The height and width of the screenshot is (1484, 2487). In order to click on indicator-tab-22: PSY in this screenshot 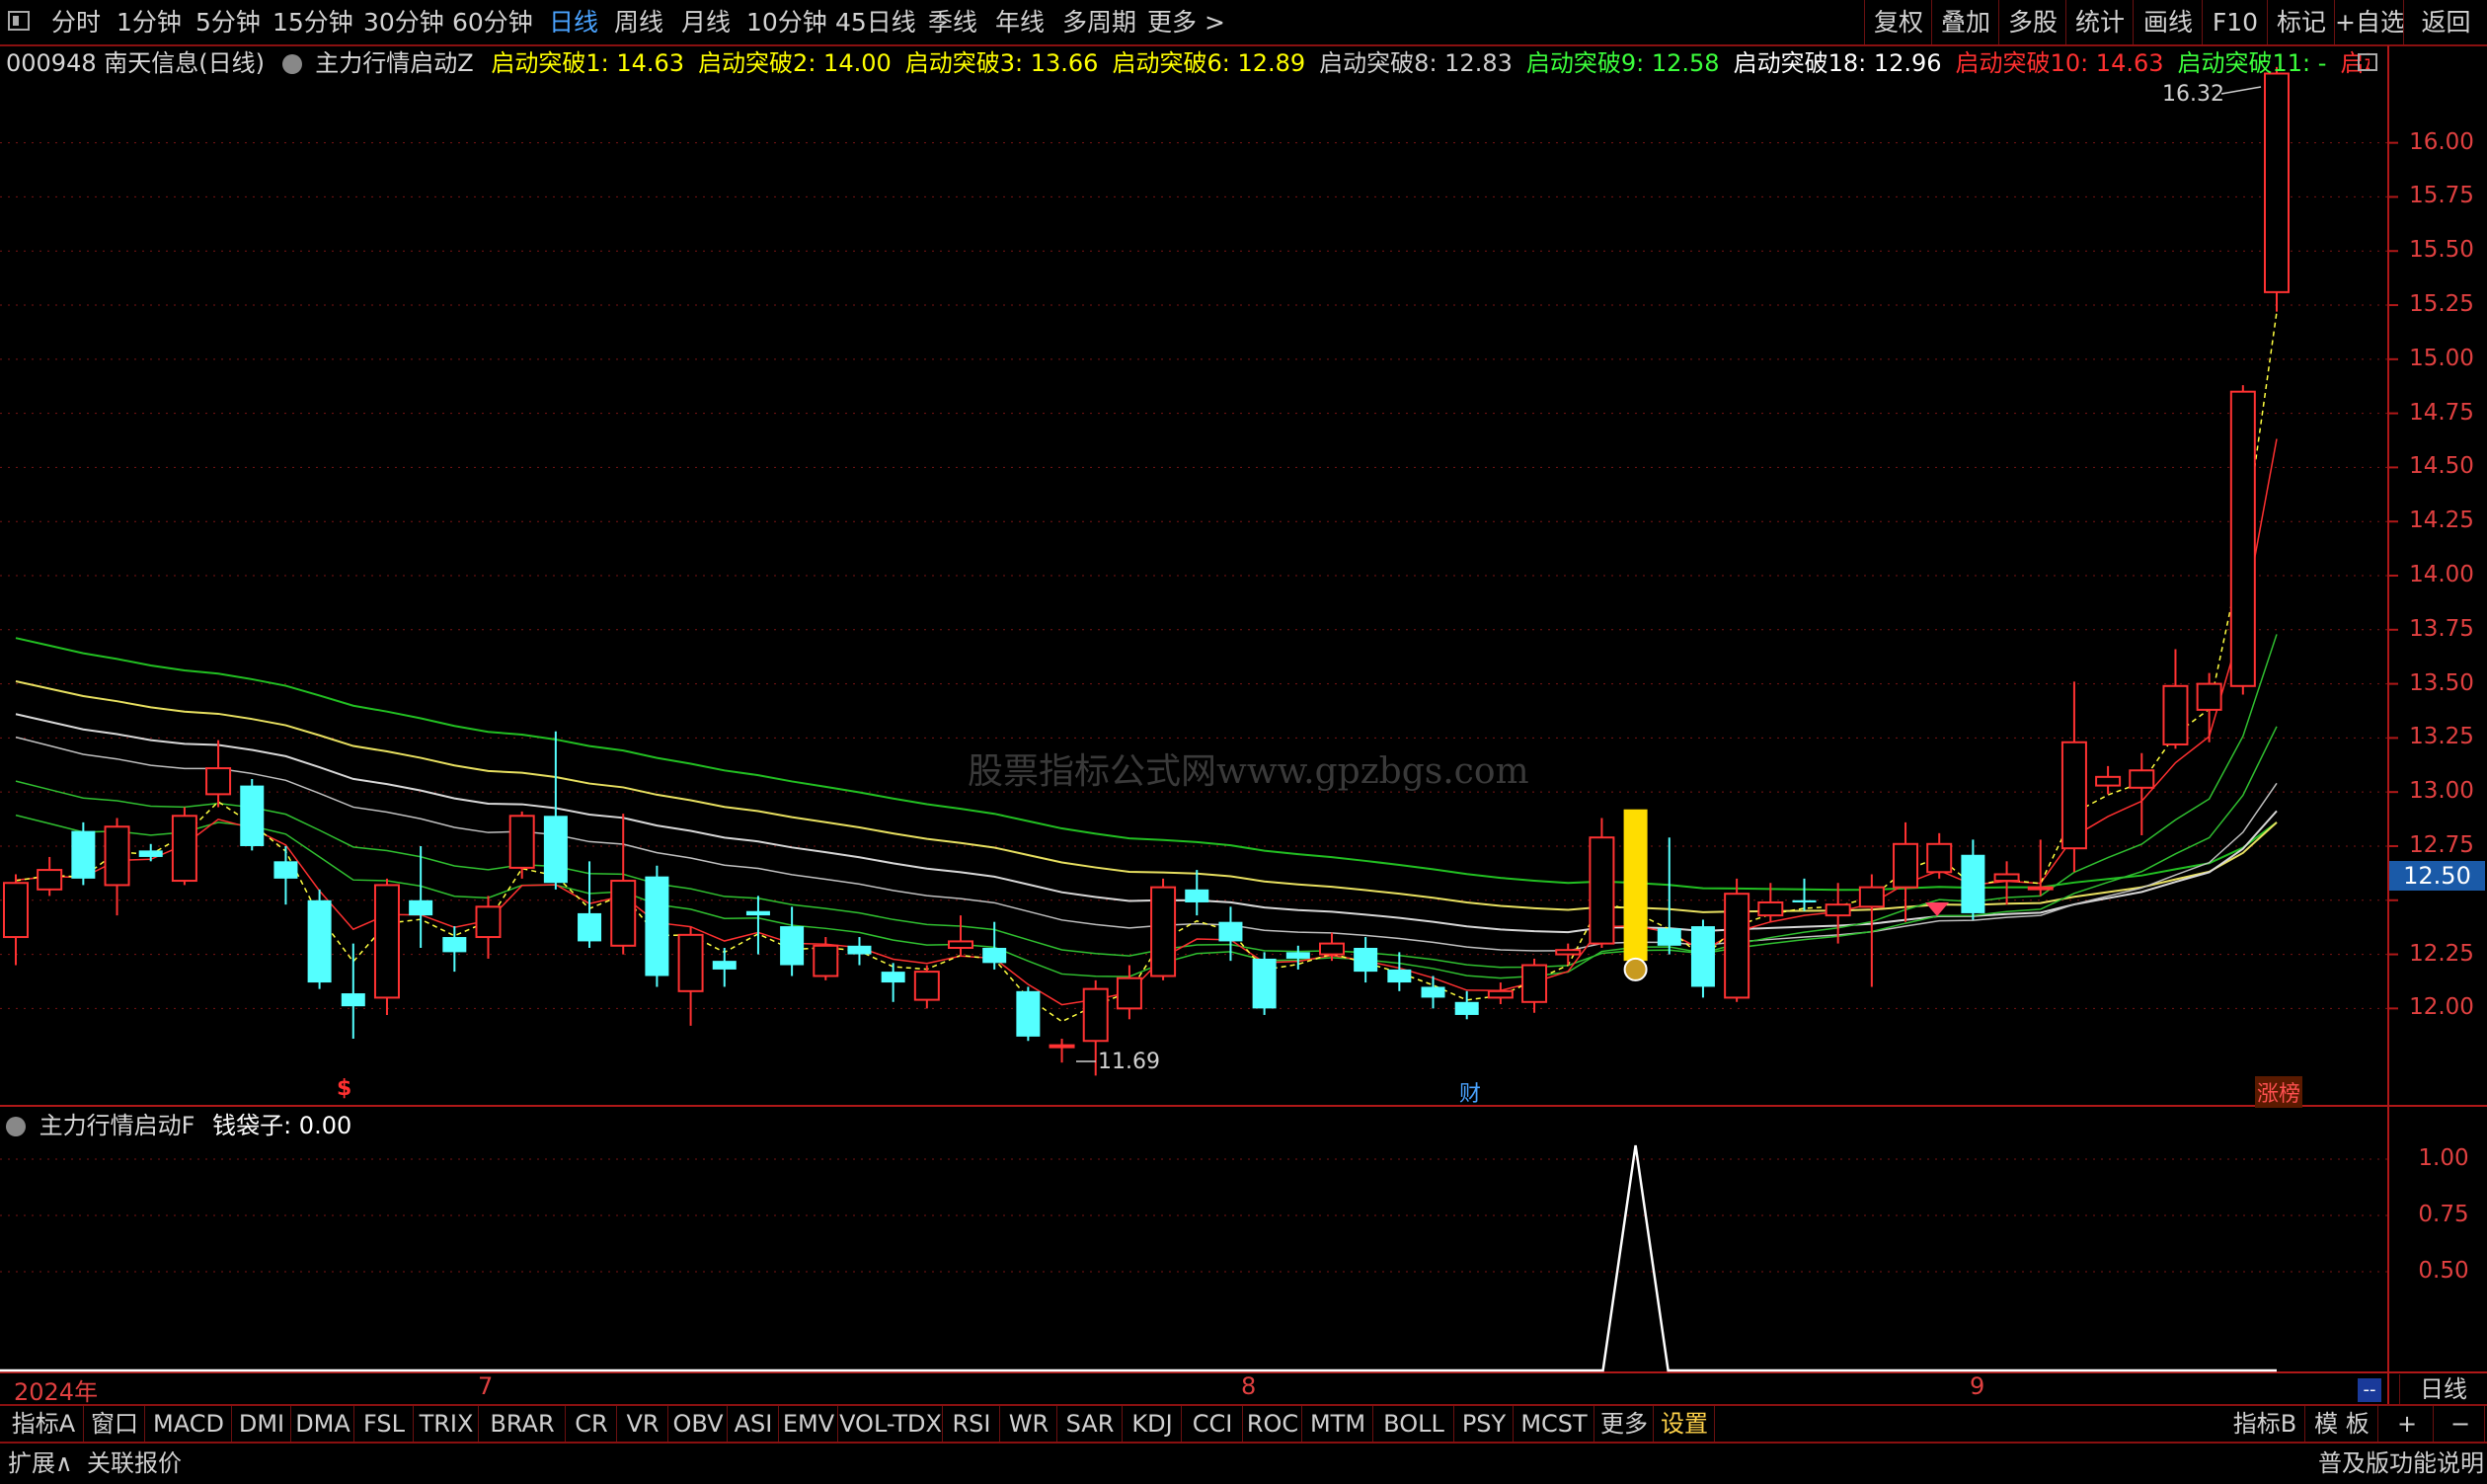, I will do `click(1484, 1424)`.